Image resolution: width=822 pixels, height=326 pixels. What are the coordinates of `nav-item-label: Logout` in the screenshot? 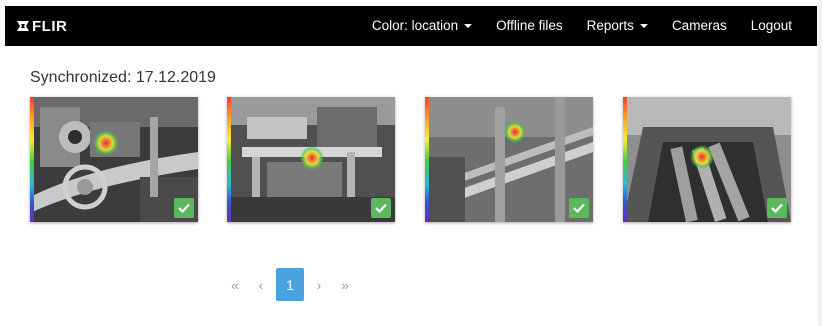 It's located at (771, 25).